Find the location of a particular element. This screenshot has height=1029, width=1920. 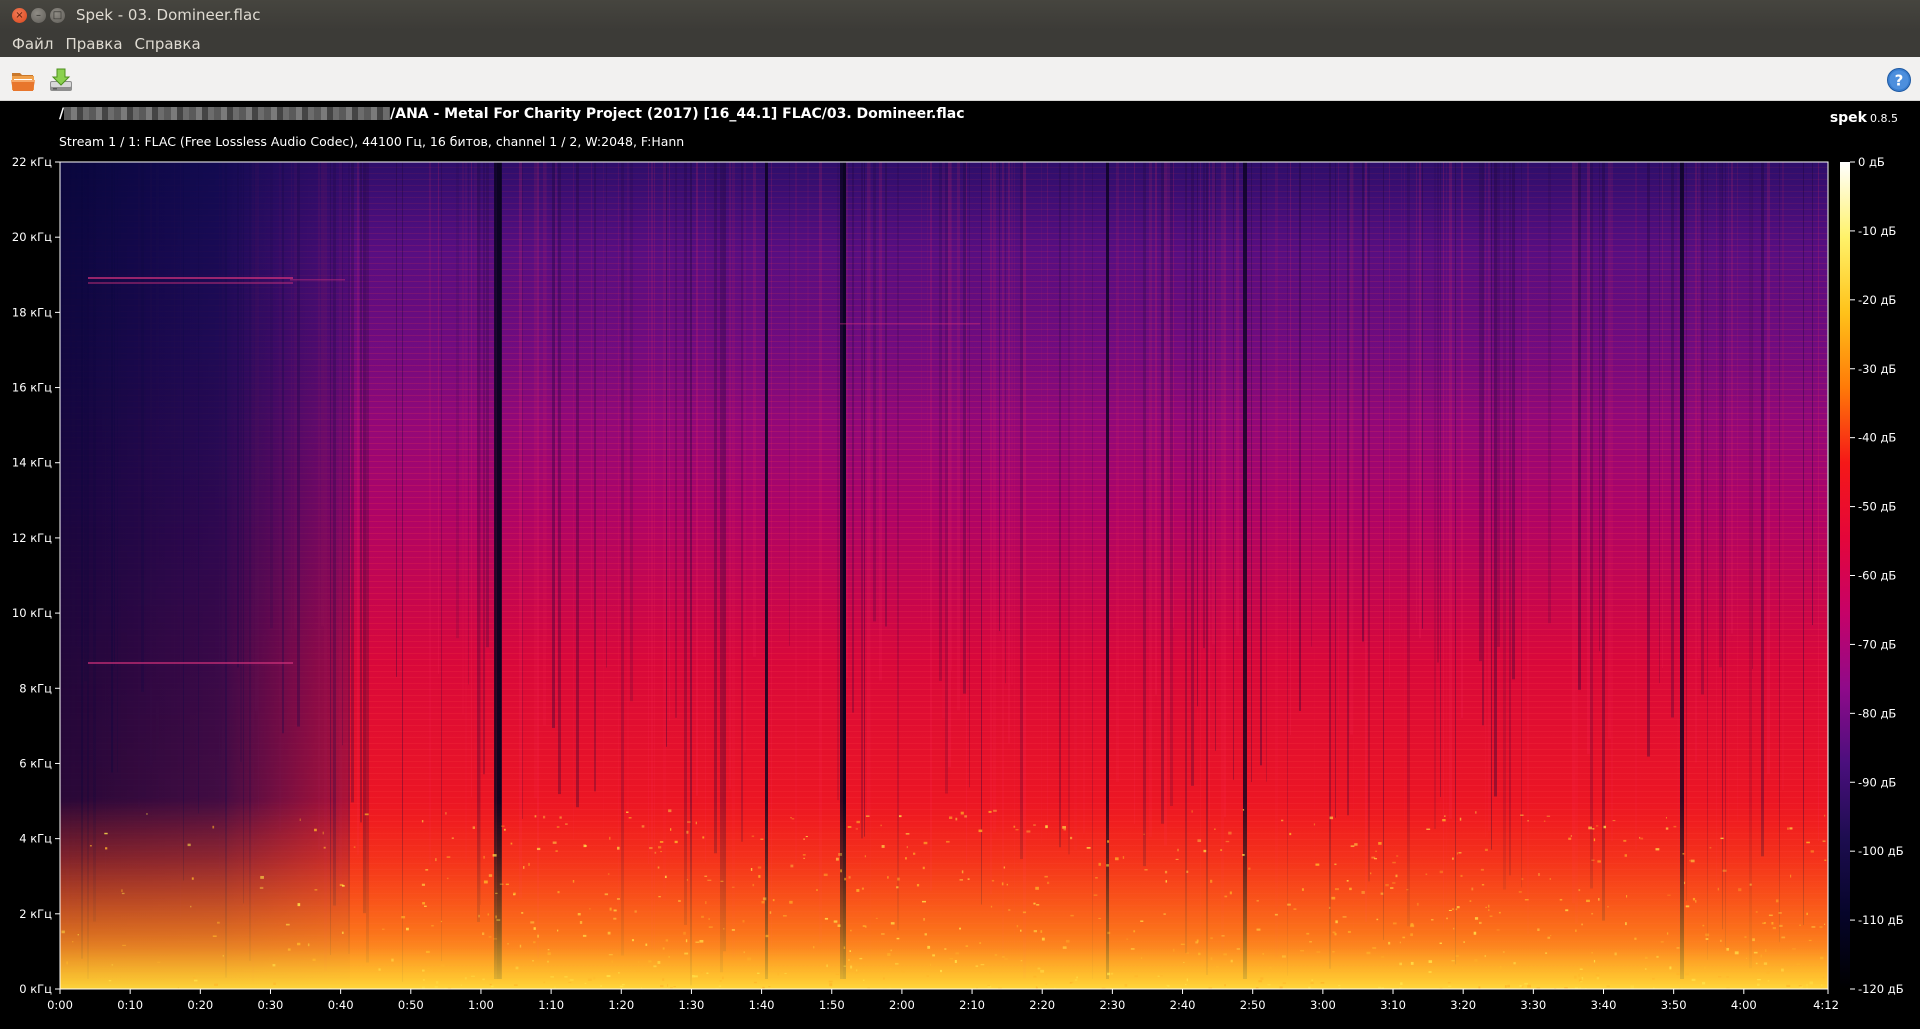

freq-label: 0 кГц is located at coordinates (35, 989).